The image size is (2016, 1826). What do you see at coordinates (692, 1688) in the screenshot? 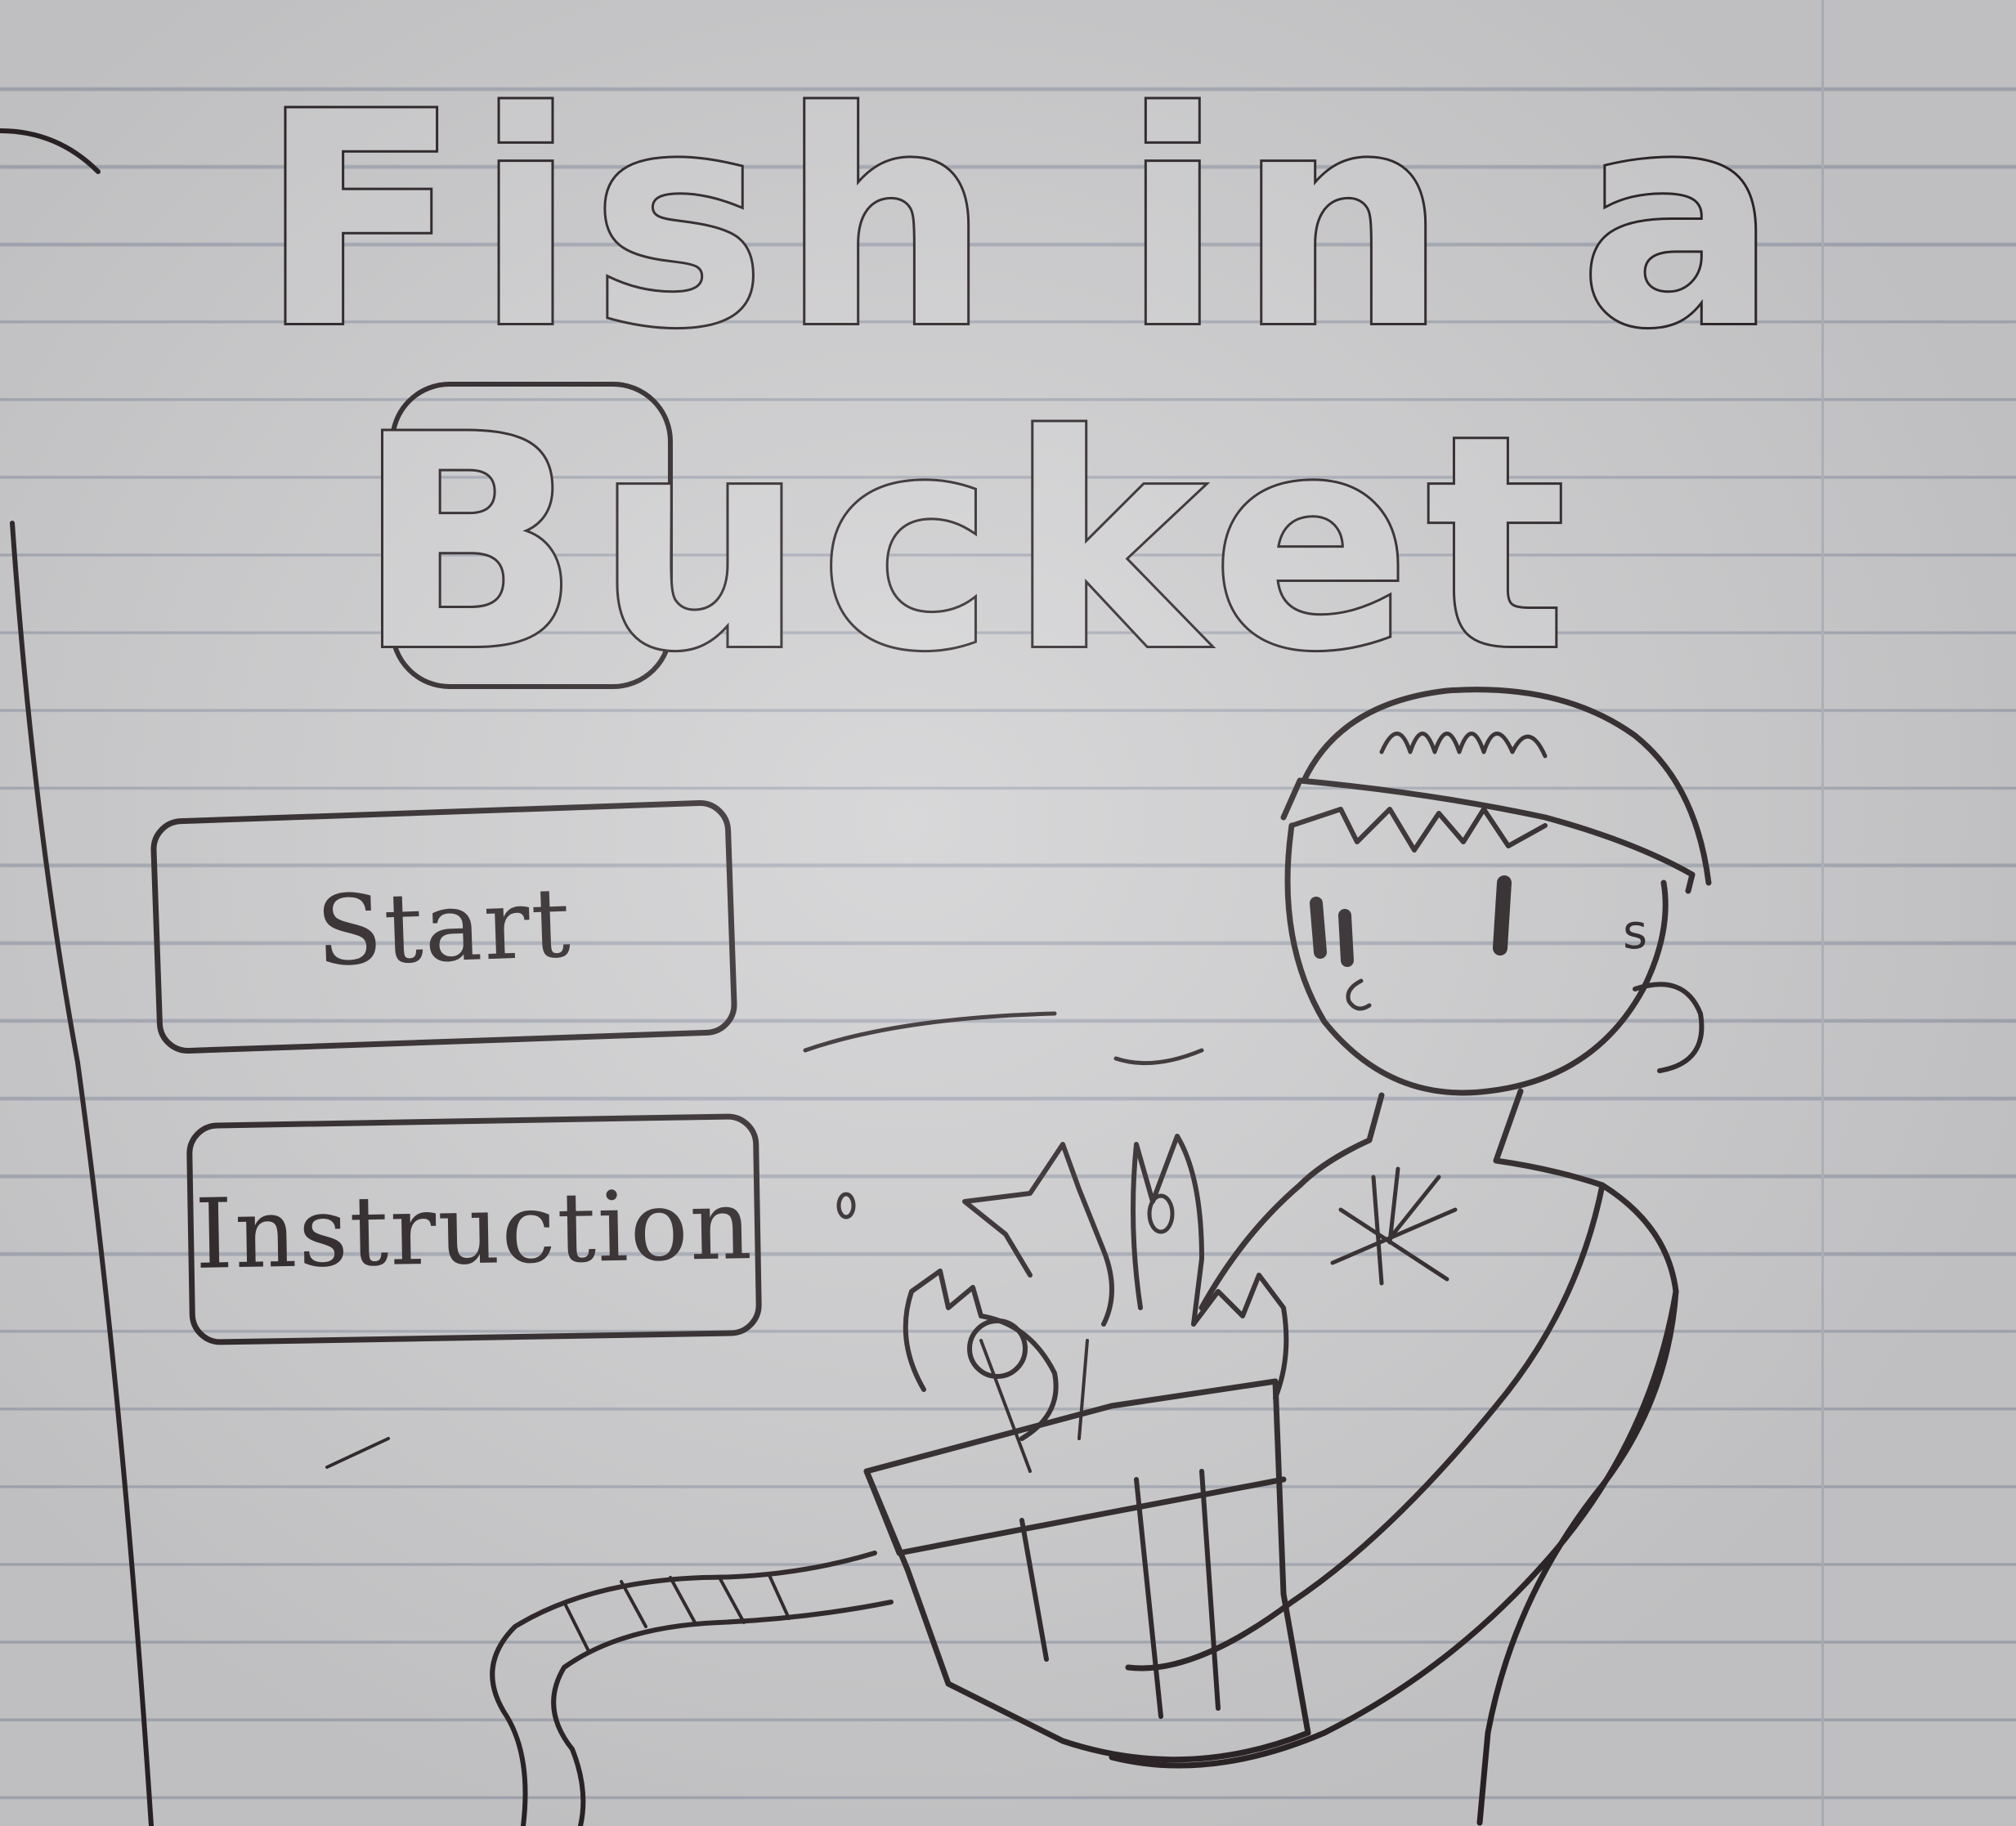
I see `fishing-rope` at bounding box center [692, 1688].